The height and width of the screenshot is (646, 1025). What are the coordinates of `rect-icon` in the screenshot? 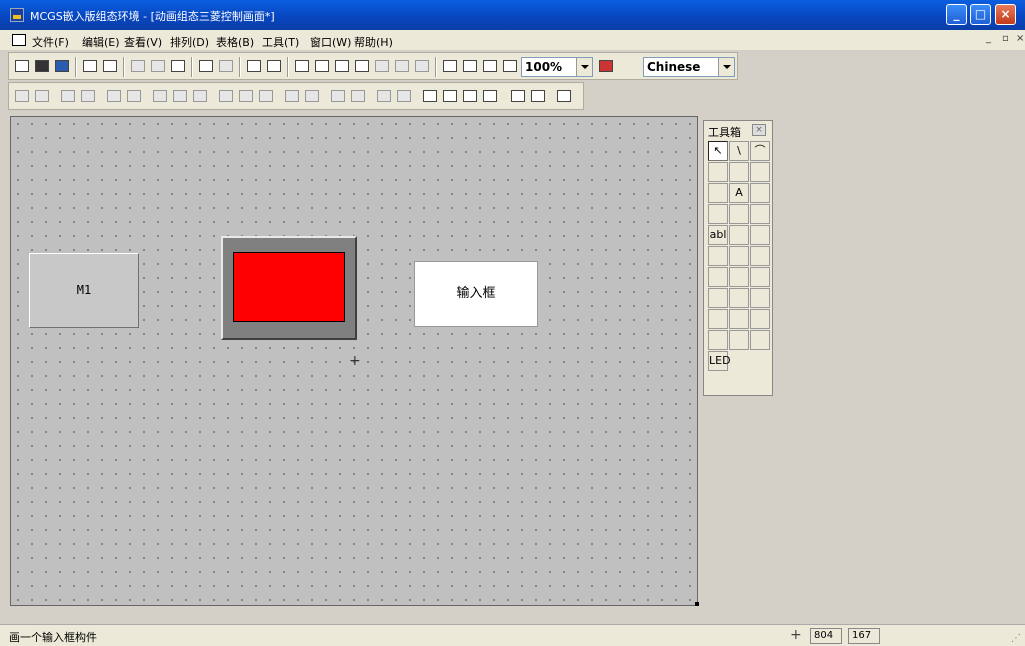 It's located at (718, 172).